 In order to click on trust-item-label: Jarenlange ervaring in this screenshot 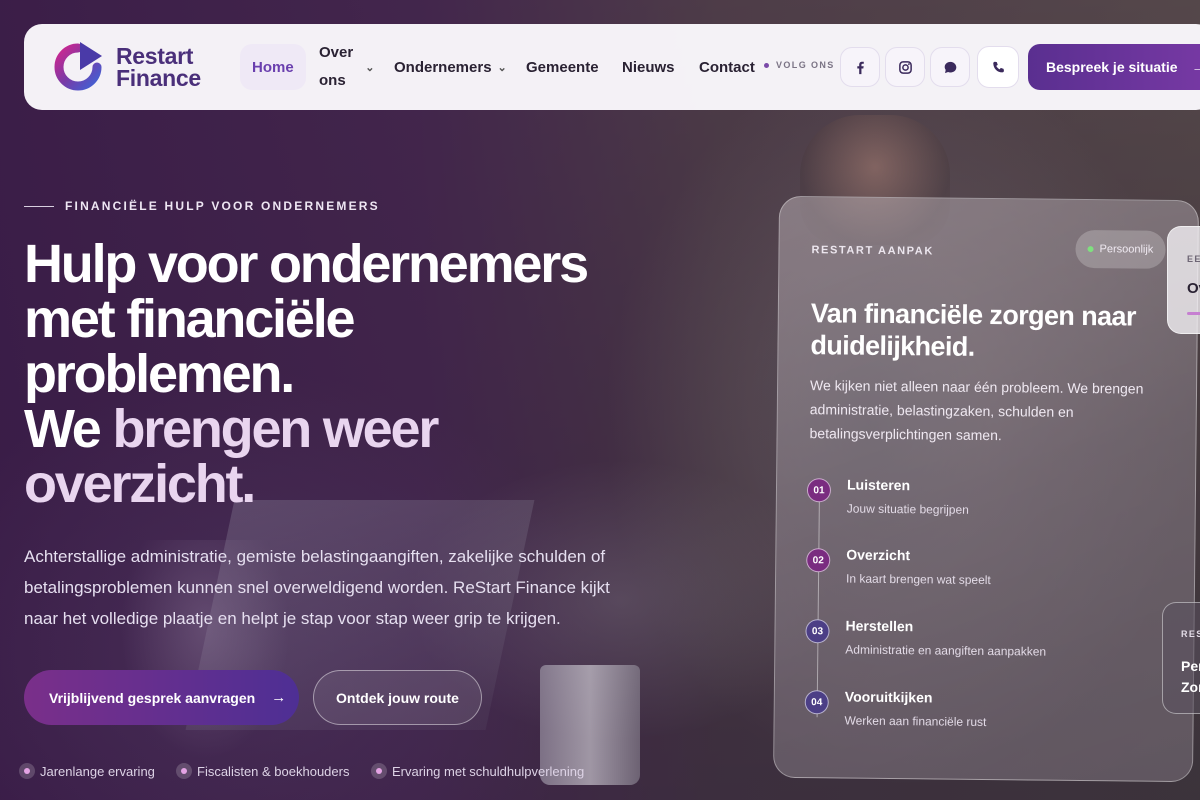, I will do `click(97, 771)`.